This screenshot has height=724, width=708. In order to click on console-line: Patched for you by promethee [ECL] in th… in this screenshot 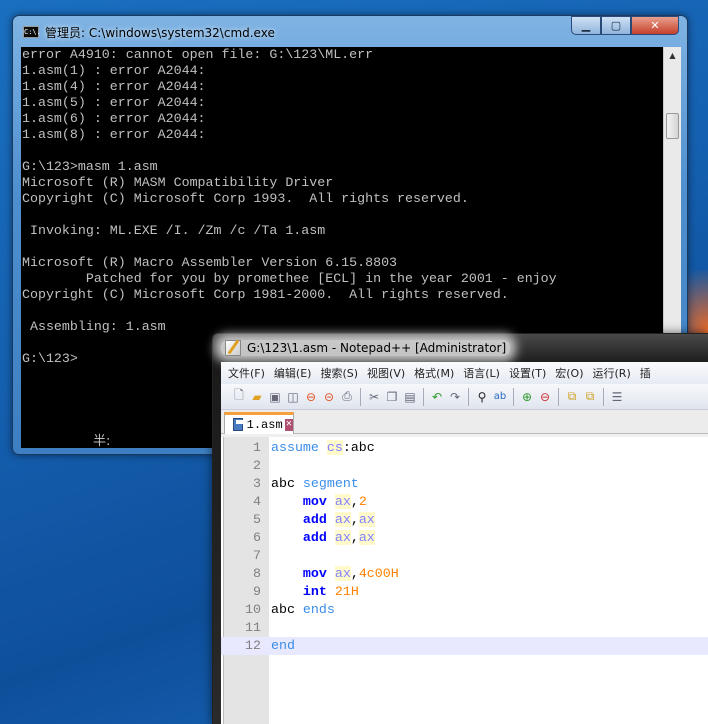, I will do `click(289, 278)`.